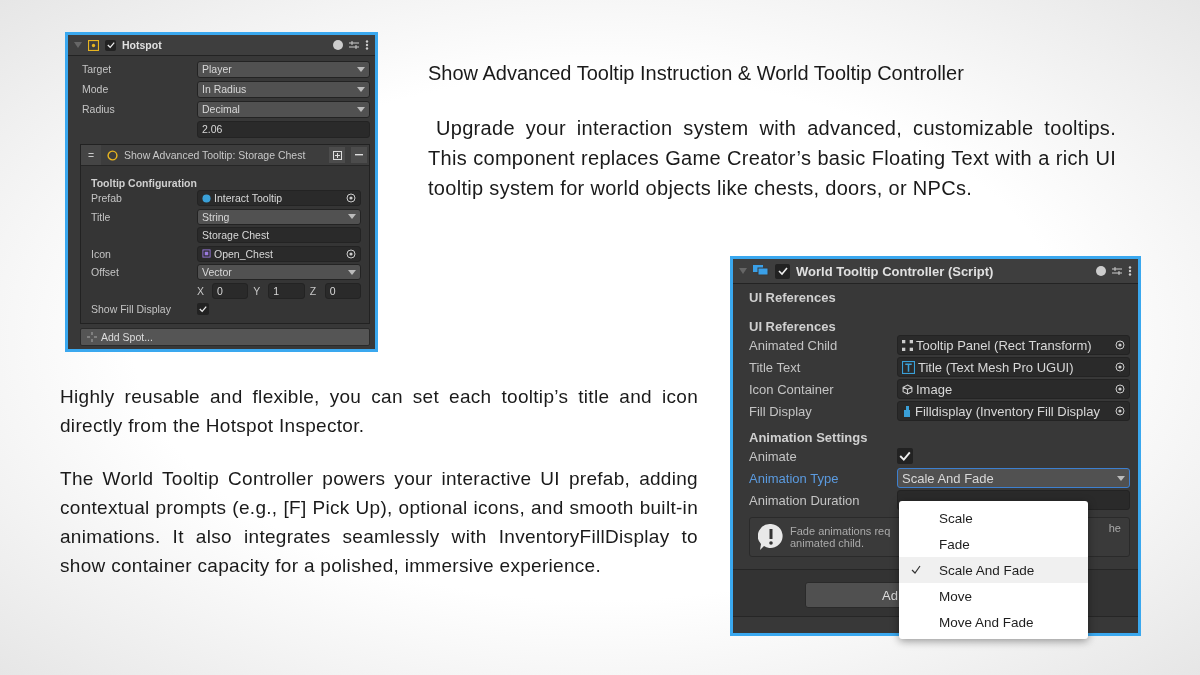 The image size is (1200, 675). Describe the element at coordinates (286, 290) in the screenshot. I see `input-field: 1` at that location.